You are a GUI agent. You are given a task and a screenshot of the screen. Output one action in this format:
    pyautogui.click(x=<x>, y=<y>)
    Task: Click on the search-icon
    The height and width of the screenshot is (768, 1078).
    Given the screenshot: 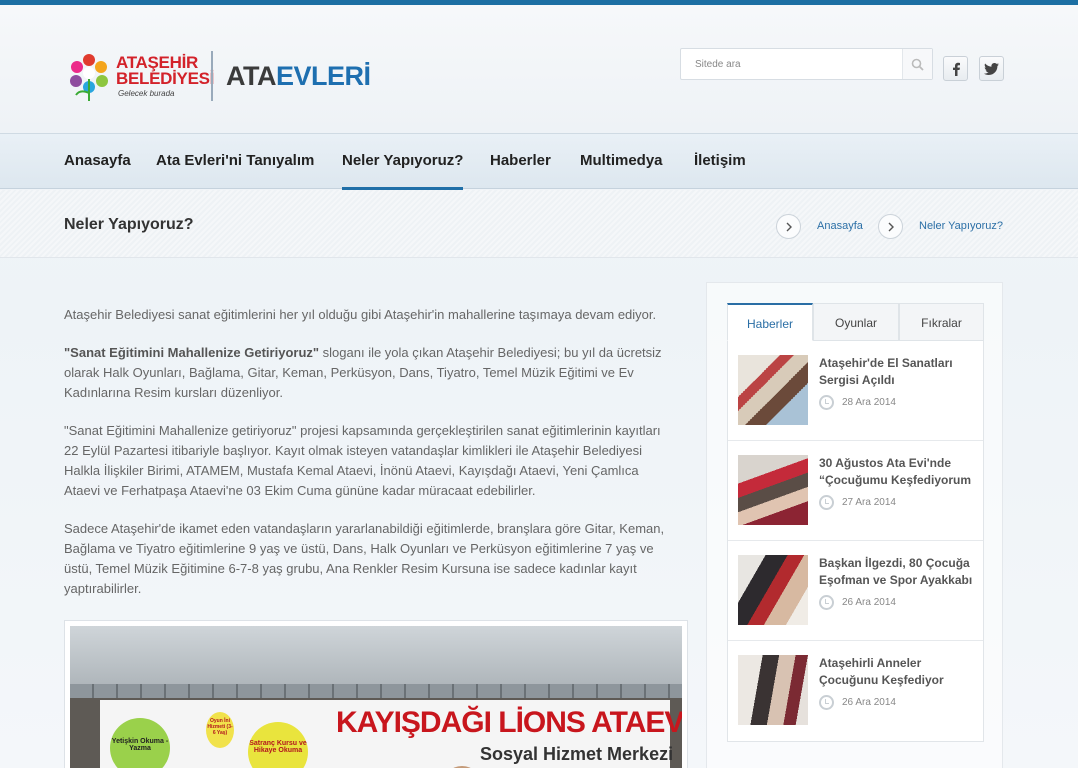 What is the action you would take?
    pyautogui.click(x=917, y=64)
    